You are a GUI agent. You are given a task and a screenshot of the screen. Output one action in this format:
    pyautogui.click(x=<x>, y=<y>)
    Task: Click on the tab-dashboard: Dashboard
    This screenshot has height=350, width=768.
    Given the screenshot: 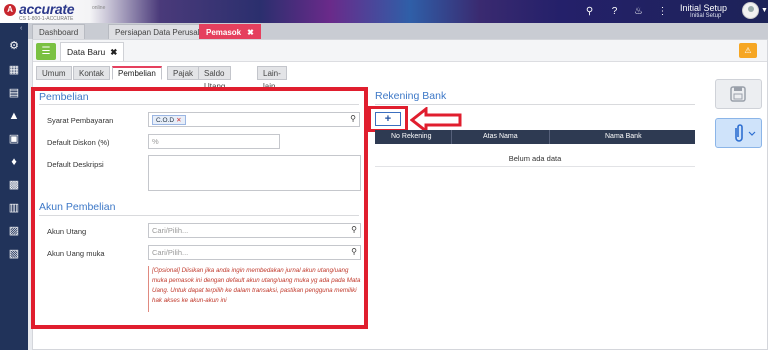 What is the action you would take?
    pyautogui.click(x=59, y=31)
    